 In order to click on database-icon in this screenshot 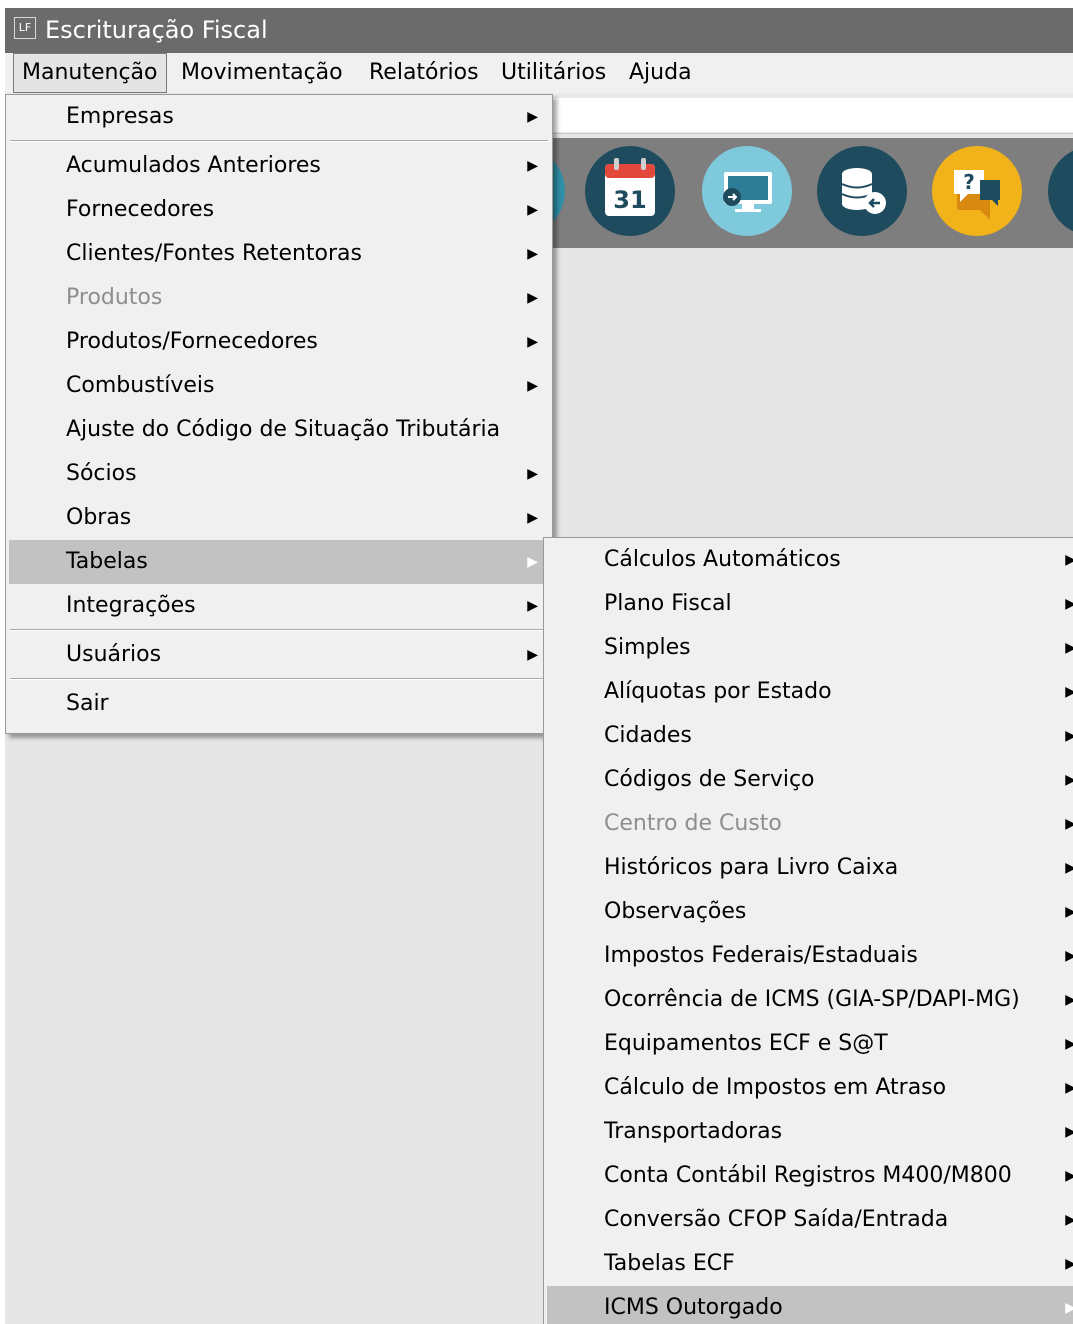, I will do `click(862, 191)`.